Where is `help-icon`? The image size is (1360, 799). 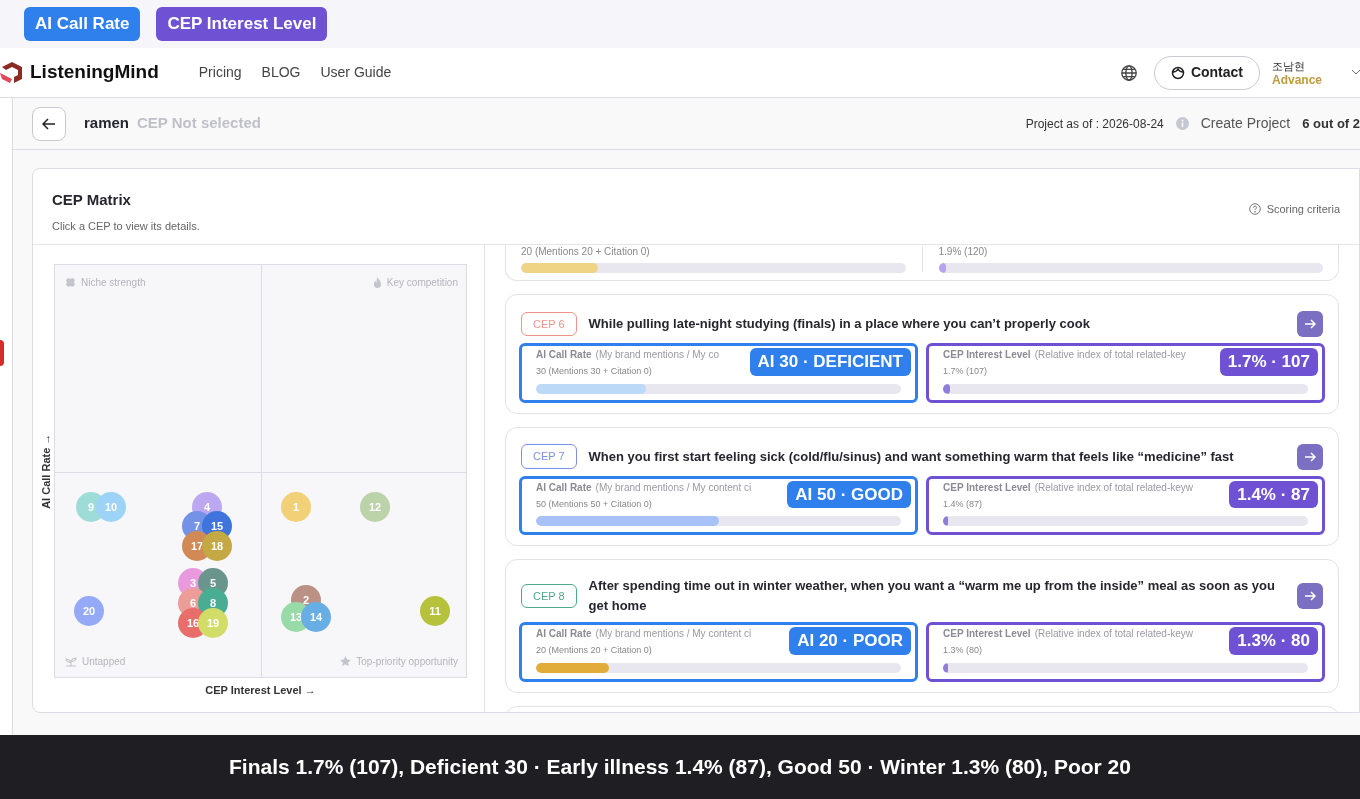 help-icon is located at coordinates (1254, 209).